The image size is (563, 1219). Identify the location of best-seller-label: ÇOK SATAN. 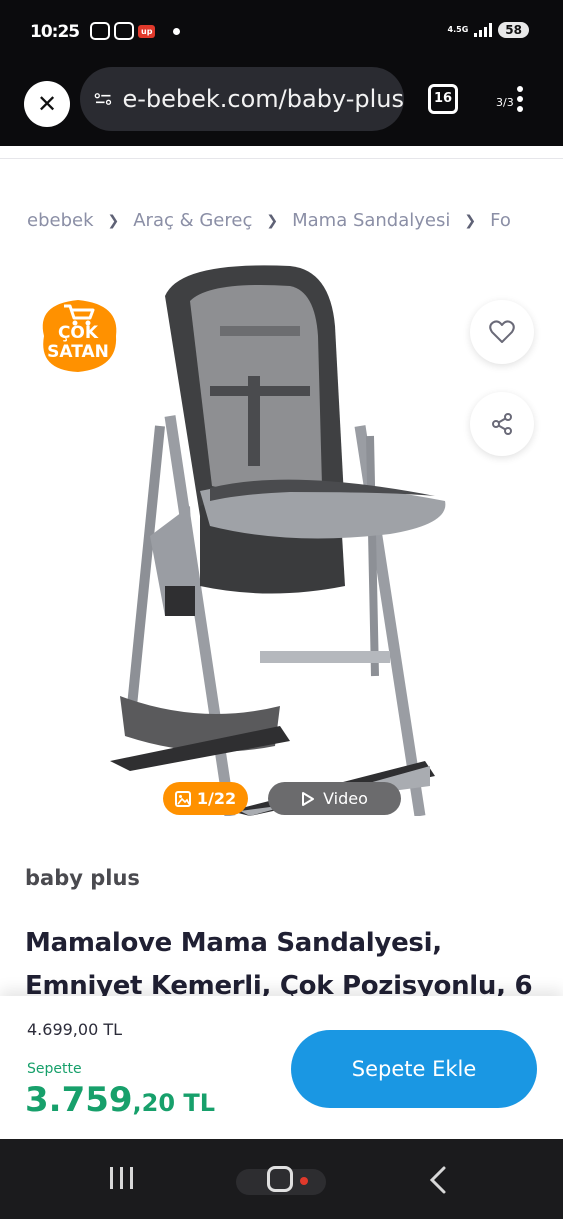
(78, 343).